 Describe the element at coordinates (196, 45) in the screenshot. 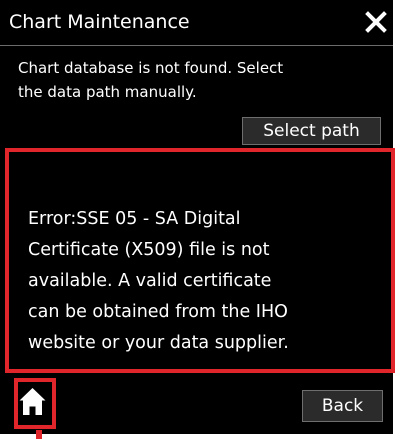

I see `title-divider` at that location.